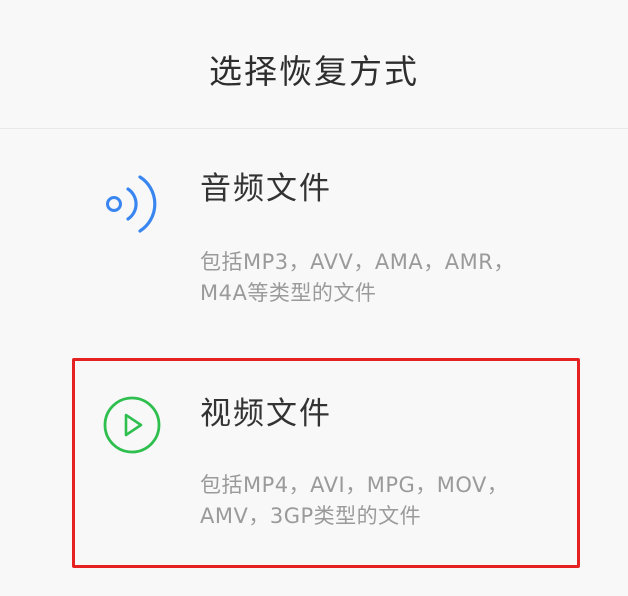  Describe the element at coordinates (266, 189) in the screenshot. I see `option-title: 音频文件` at that location.